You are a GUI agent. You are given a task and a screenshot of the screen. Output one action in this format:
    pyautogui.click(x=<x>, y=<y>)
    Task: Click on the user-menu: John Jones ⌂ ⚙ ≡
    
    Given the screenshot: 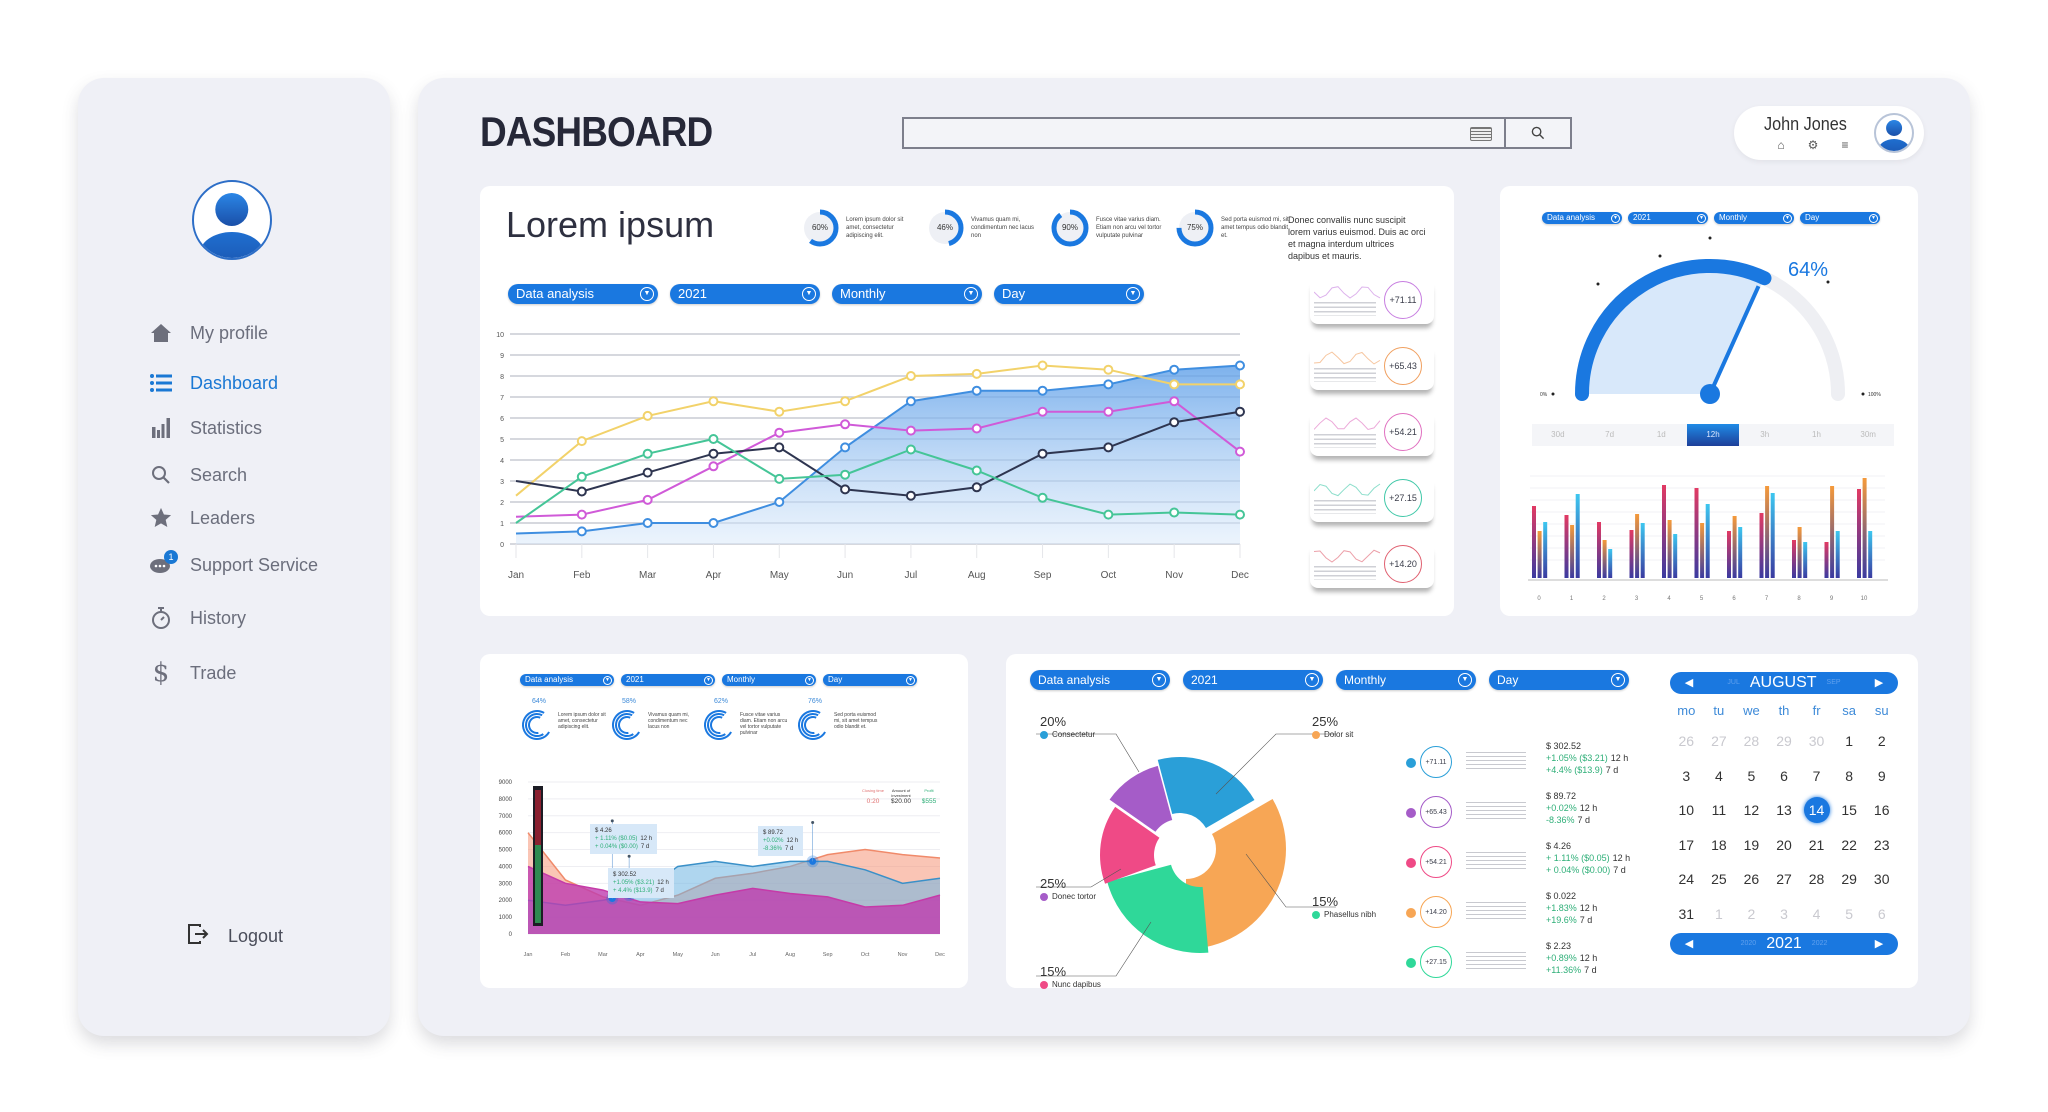 What is the action you would take?
    pyautogui.click(x=1829, y=133)
    